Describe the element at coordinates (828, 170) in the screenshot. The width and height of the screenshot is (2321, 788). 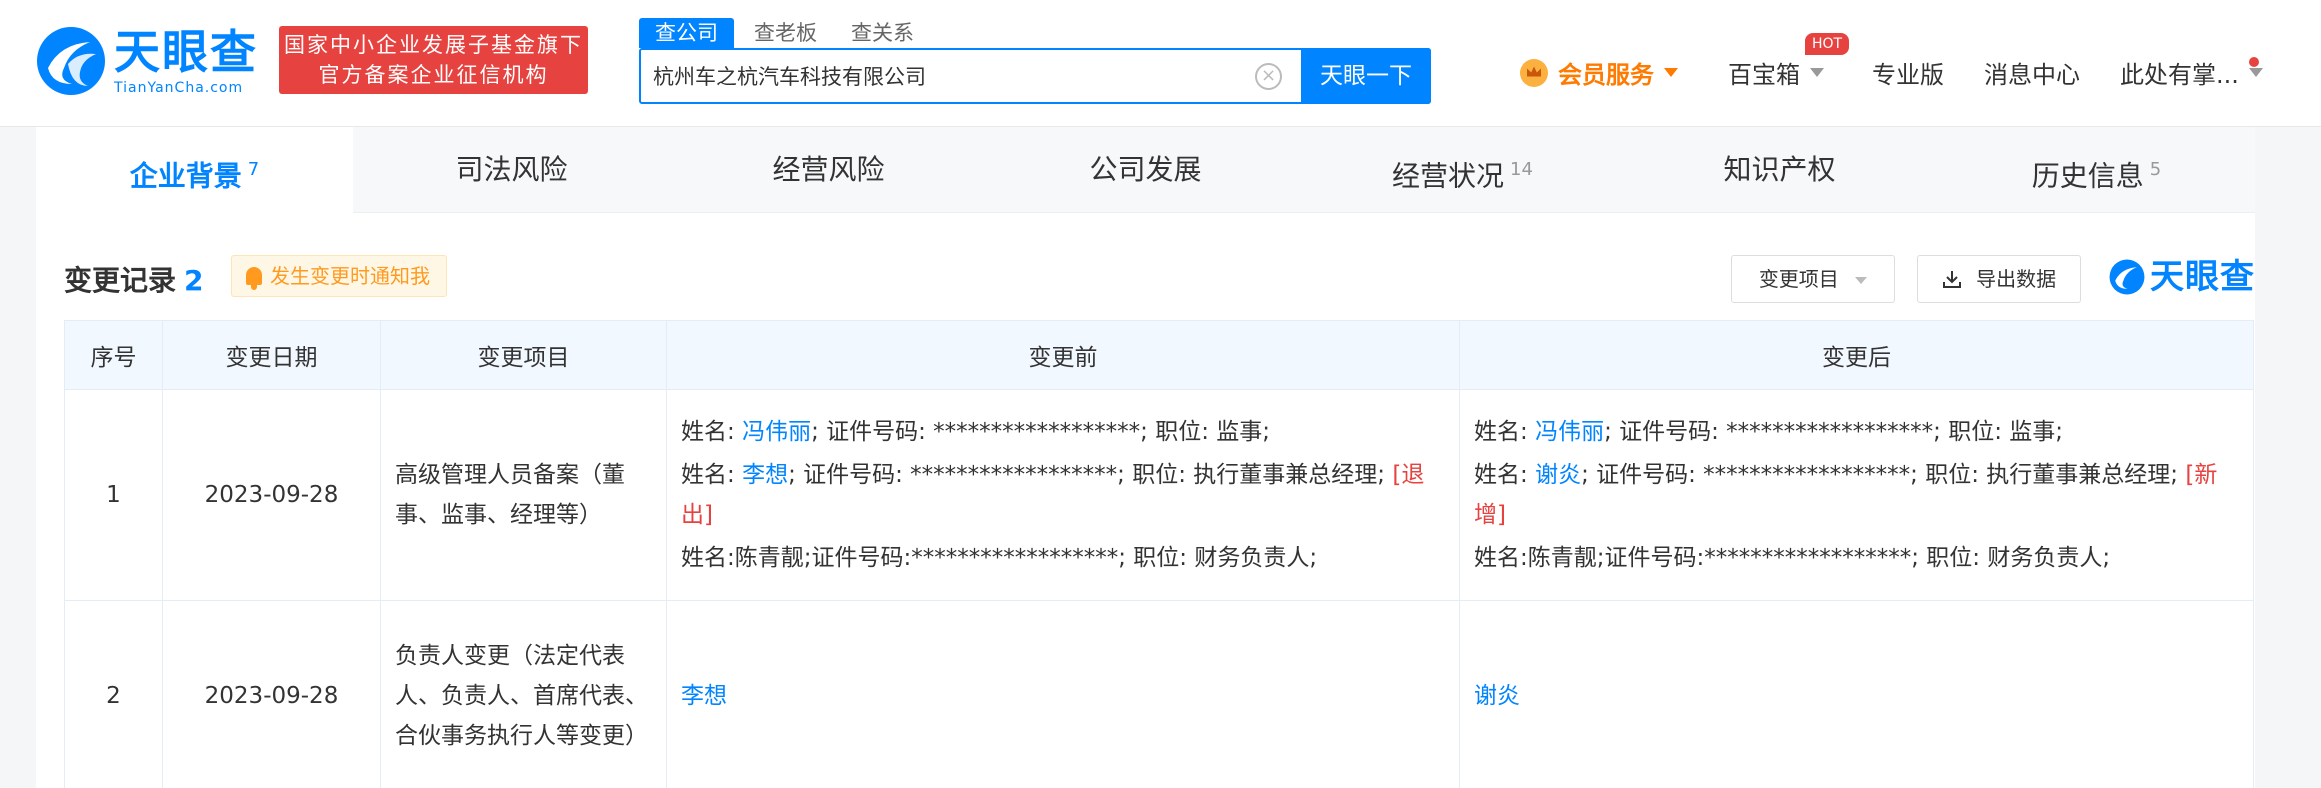
I see `tab-business-risk: 经营风险` at that location.